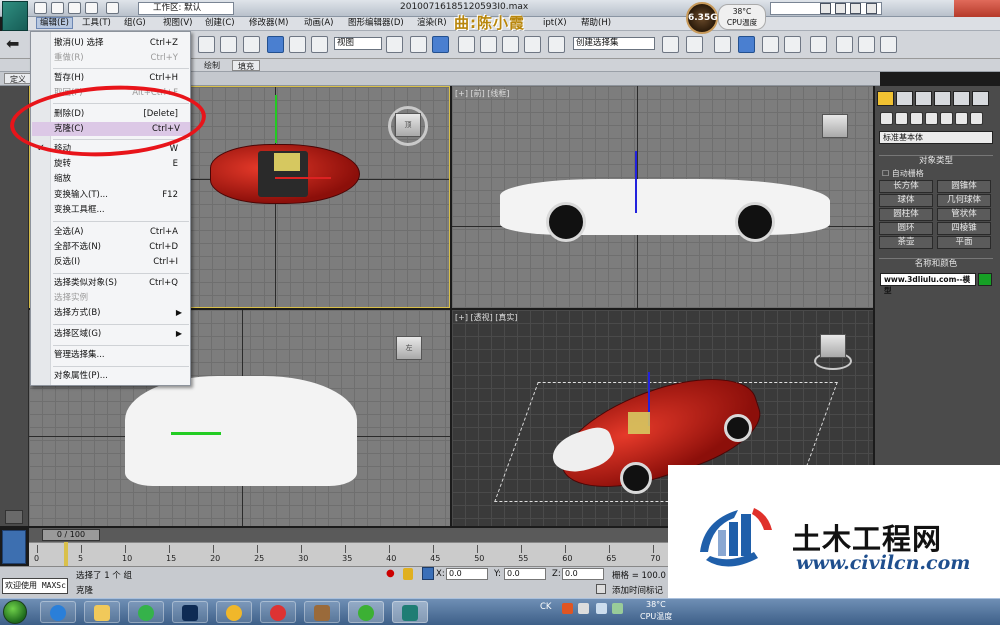 The width and height of the screenshot is (1000, 625). I want to click on edit-named-selection-icon, so click(556, 44).